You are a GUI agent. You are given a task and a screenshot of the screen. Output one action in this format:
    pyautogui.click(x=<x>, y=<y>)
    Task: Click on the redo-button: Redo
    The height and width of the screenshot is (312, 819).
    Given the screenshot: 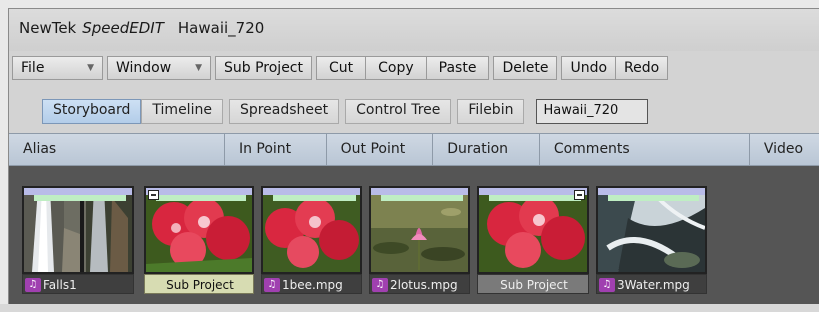 What is the action you would take?
    pyautogui.click(x=642, y=68)
    